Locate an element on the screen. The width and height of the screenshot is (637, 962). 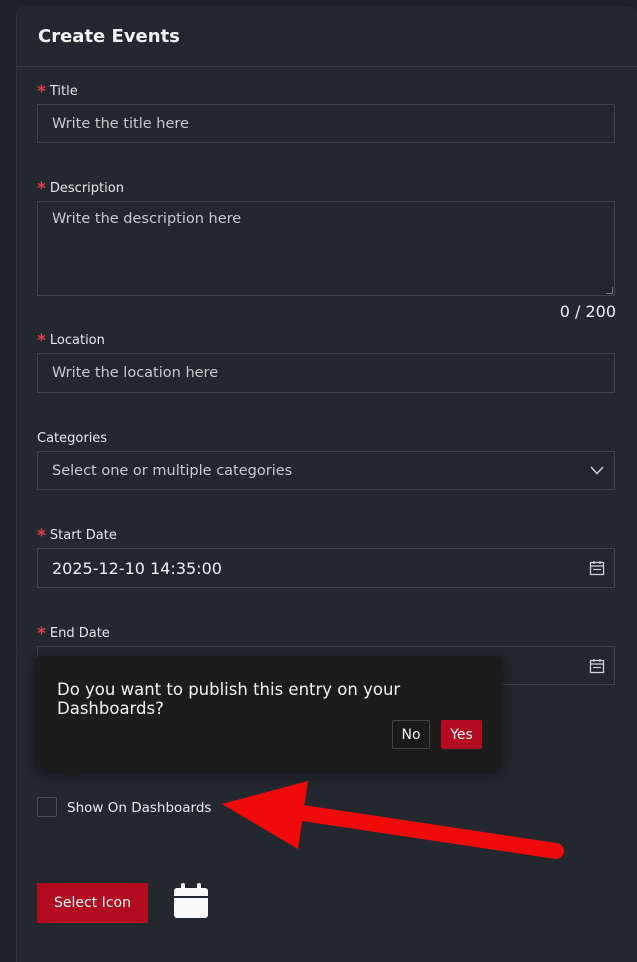
show-on-dashboards-label: Show On Dashboards is located at coordinates (139, 808).